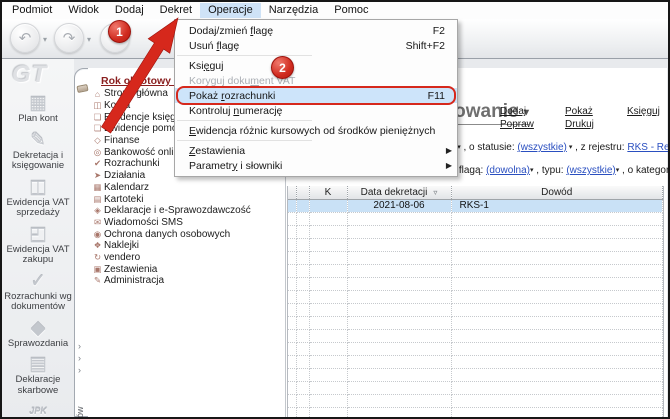  I want to click on menu-item: Usuń flagę Shift+F2 ▶, so click(316, 45).